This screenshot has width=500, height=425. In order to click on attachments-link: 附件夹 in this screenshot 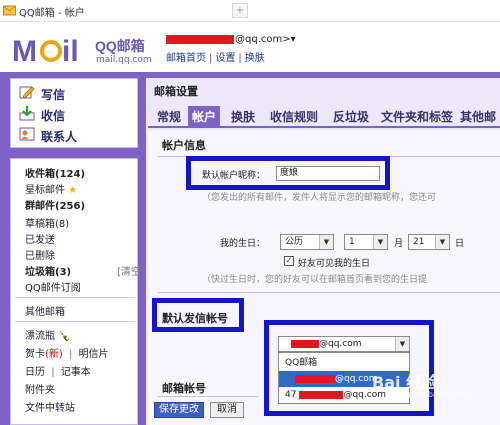, I will do `click(40, 388)`.